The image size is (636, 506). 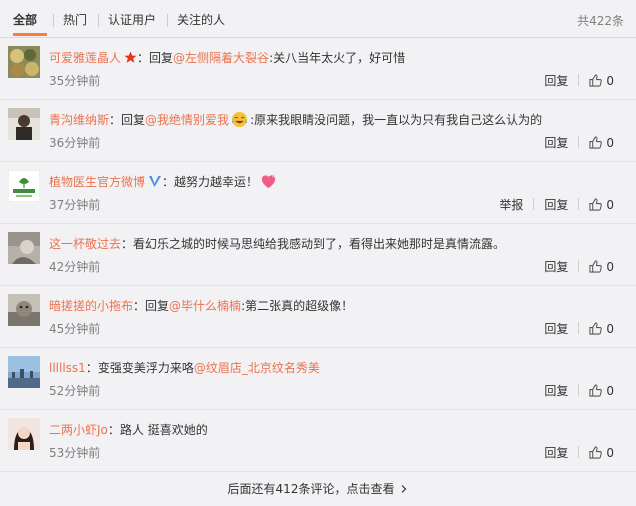 I want to click on comment-item: 可爱雅莲晶人 ：回复@左侧隔着大裂谷:关八当年太火了，好可惜 35分钟前 回复 0, so click(x=318, y=69).